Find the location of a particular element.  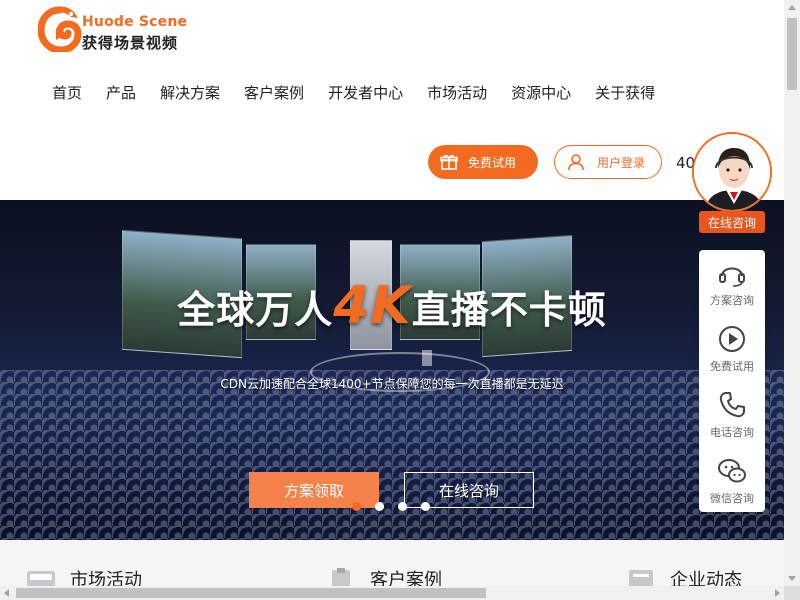

carousel-dots is located at coordinates (398, 506).